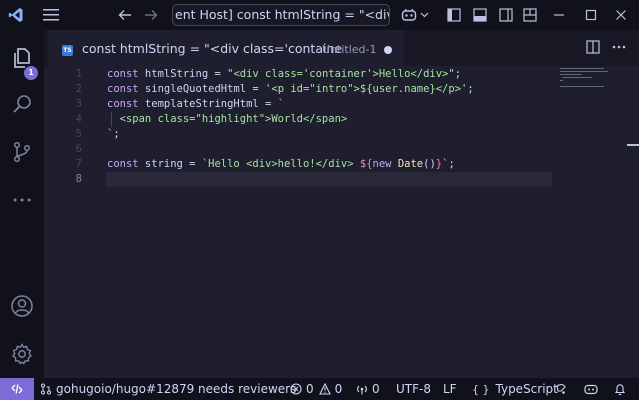 This screenshot has width=639, height=400. Describe the element at coordinates (78, 104) in the screenshot. I see `line-number: 3` at that location.